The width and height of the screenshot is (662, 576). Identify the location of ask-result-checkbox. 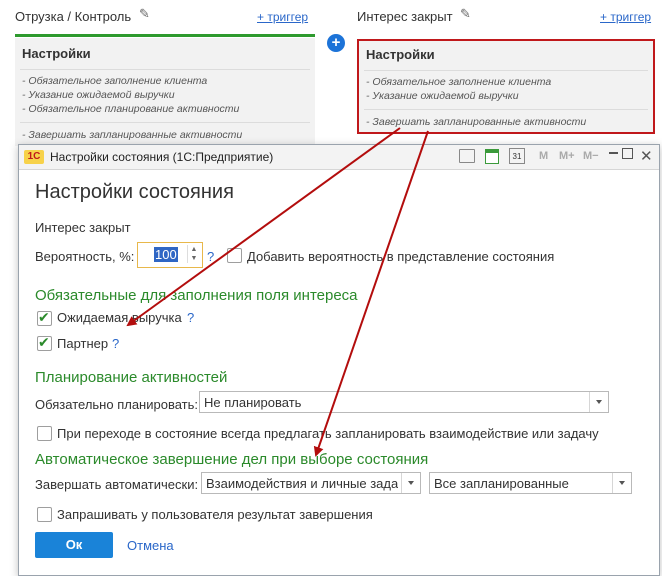
(44, 514).